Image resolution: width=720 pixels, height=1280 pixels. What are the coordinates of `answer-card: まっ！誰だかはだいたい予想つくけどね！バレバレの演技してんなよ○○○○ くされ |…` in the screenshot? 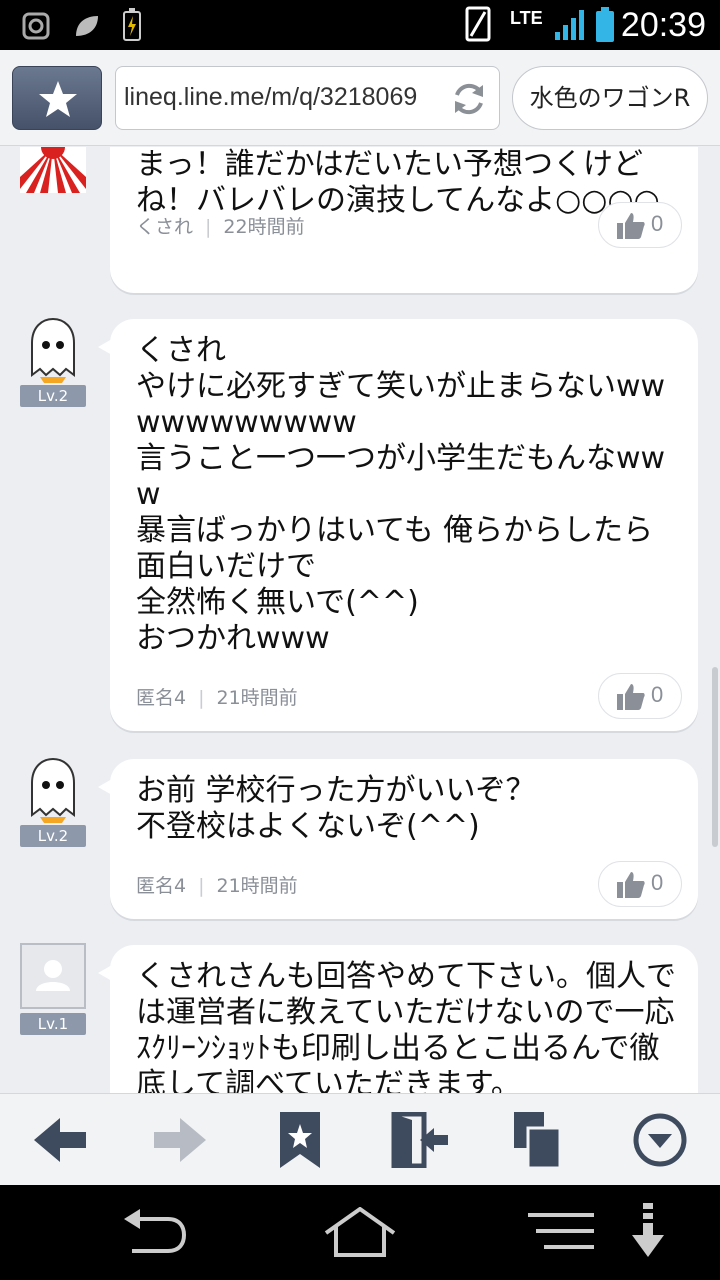 It's located at (404, 220).